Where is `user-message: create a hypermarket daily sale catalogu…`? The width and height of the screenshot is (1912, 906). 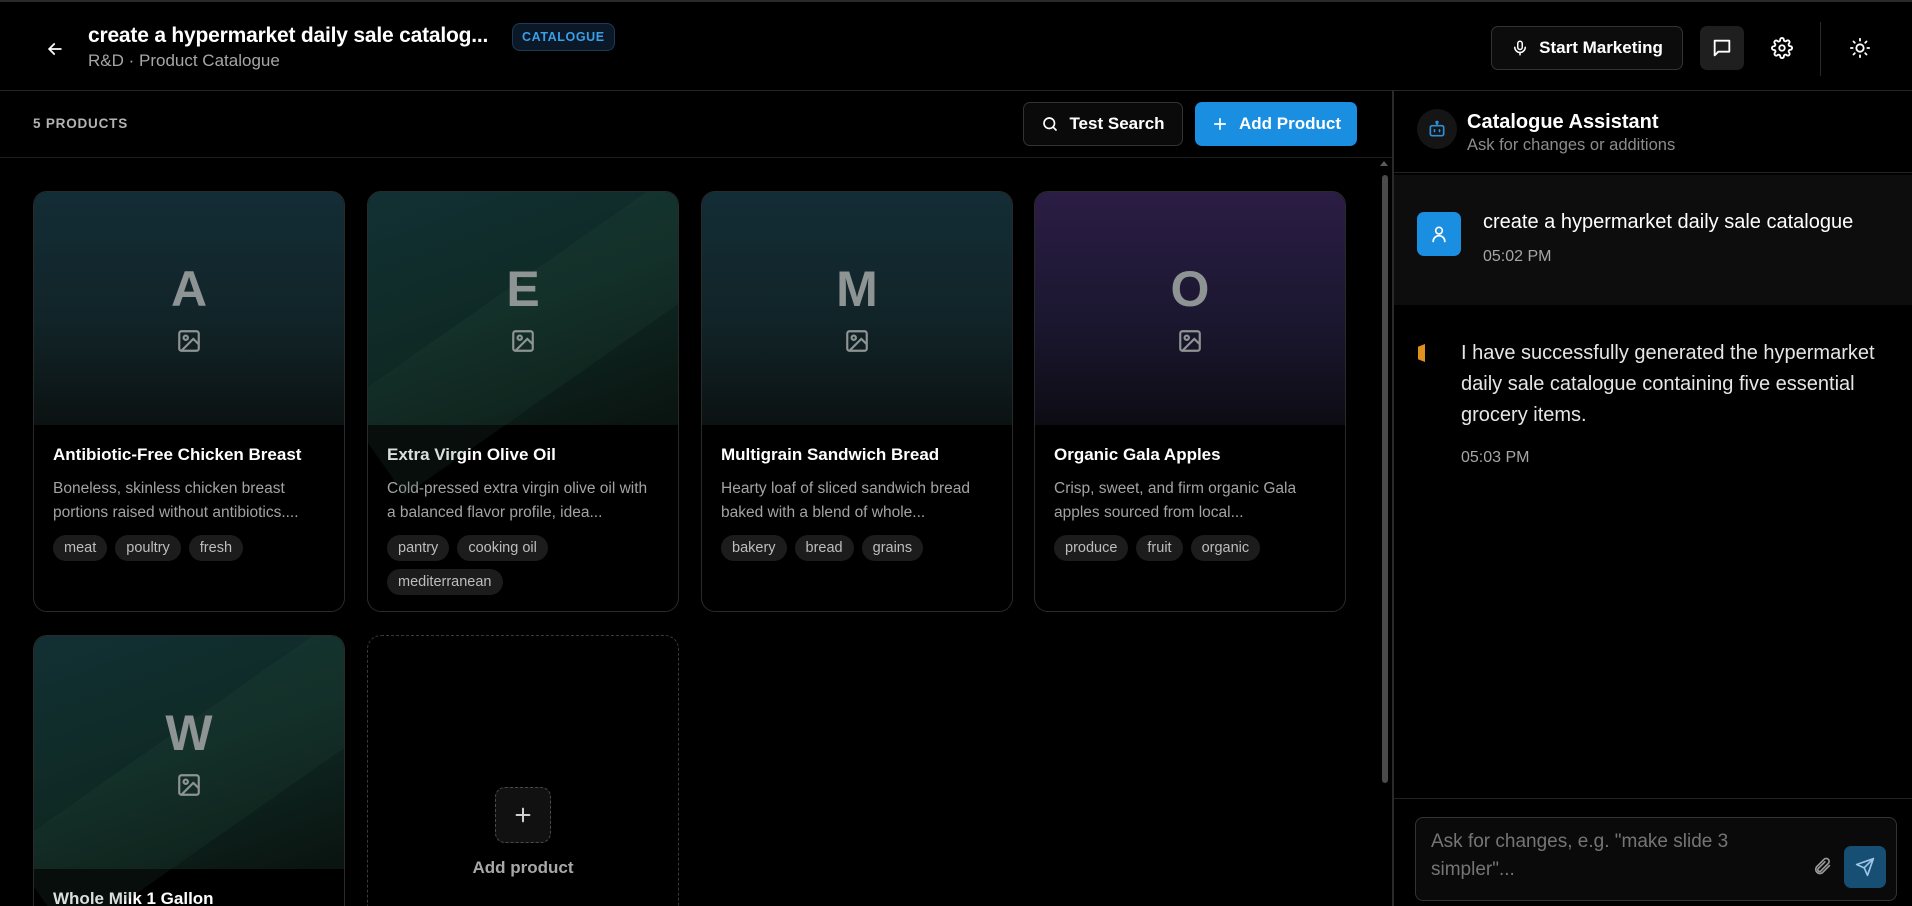
user-message: create a hypermarket daily sale catalogu… is located at coordinates (1653, 240).